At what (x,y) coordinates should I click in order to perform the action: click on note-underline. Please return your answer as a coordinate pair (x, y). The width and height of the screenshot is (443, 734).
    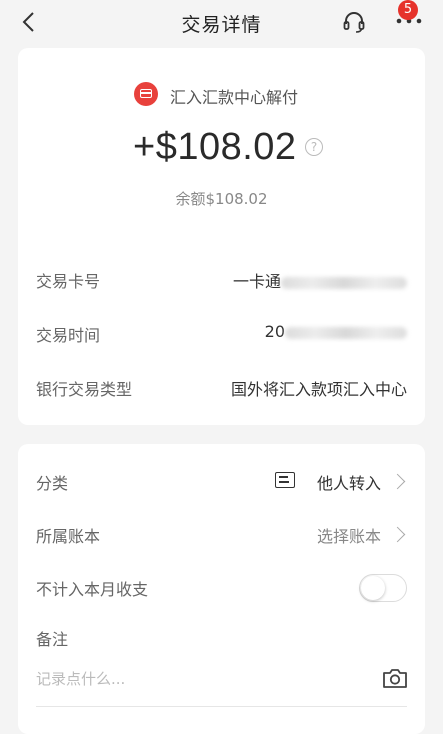
    Looking at the image, I should click on (221, 706).